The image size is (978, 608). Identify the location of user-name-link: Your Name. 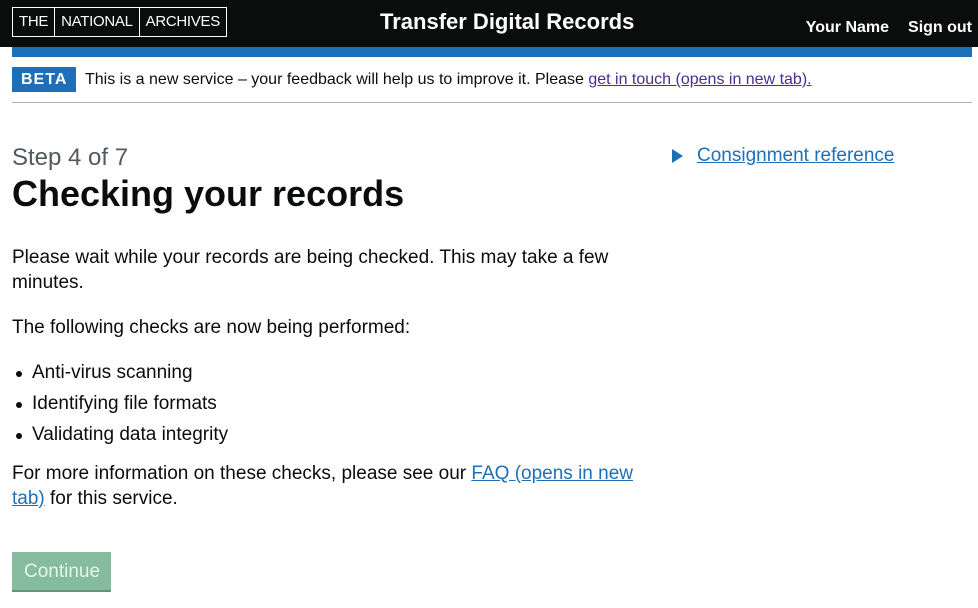
(847, 28).